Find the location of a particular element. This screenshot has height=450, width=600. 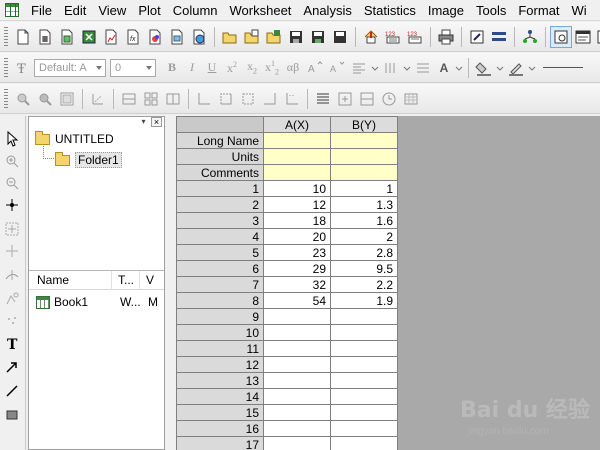

menu-tools: Tools is located at coordinates (491, 10).